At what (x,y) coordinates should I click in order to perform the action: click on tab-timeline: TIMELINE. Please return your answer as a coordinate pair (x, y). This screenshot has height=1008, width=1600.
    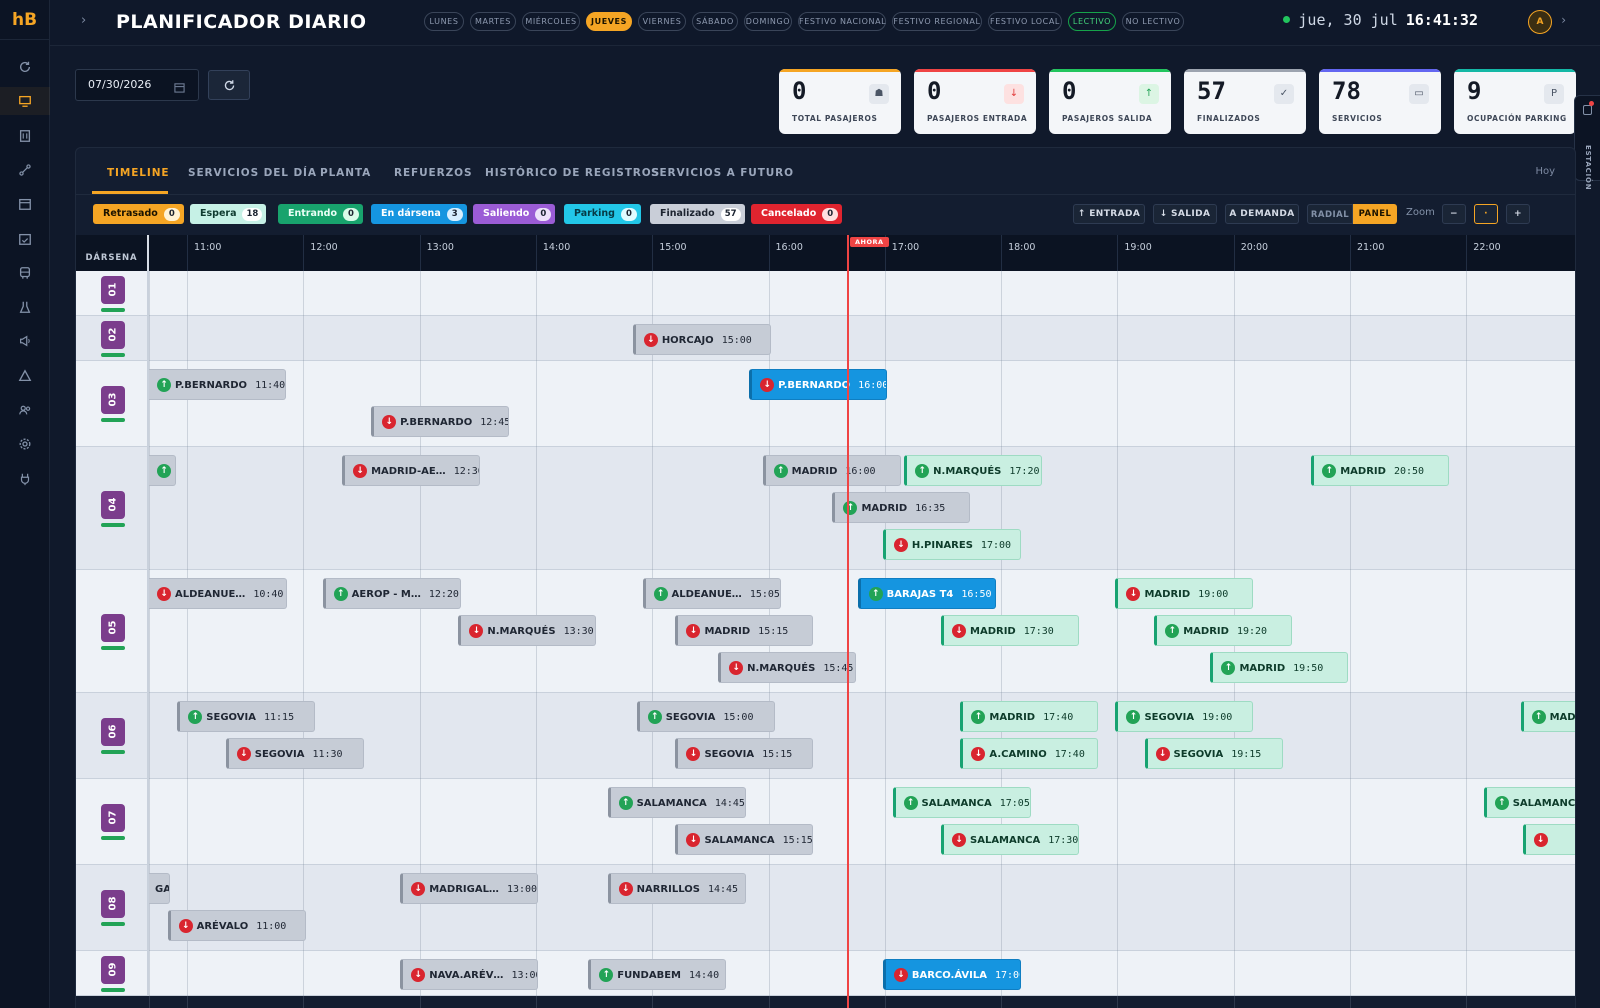
    Looking at the image, I should click on (138, 173).